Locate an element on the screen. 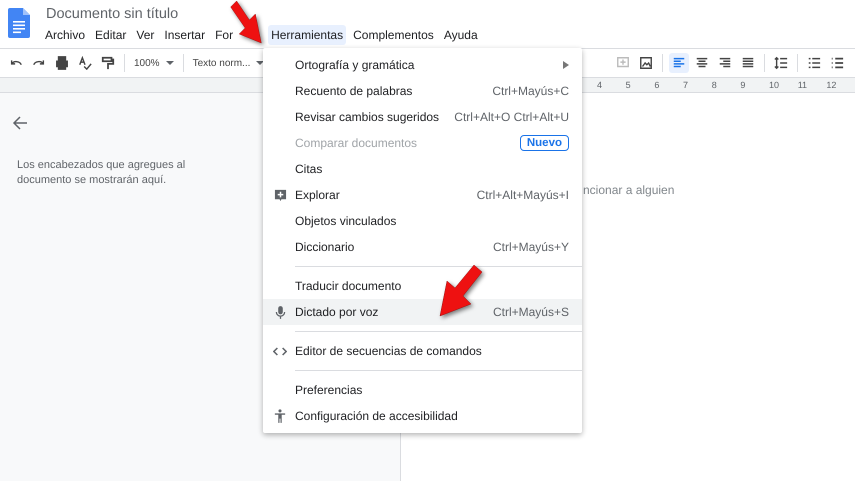 Image resolution: width=855 pixels, height=481 pixels. align-center-icon is located at coordinates (702, 63).